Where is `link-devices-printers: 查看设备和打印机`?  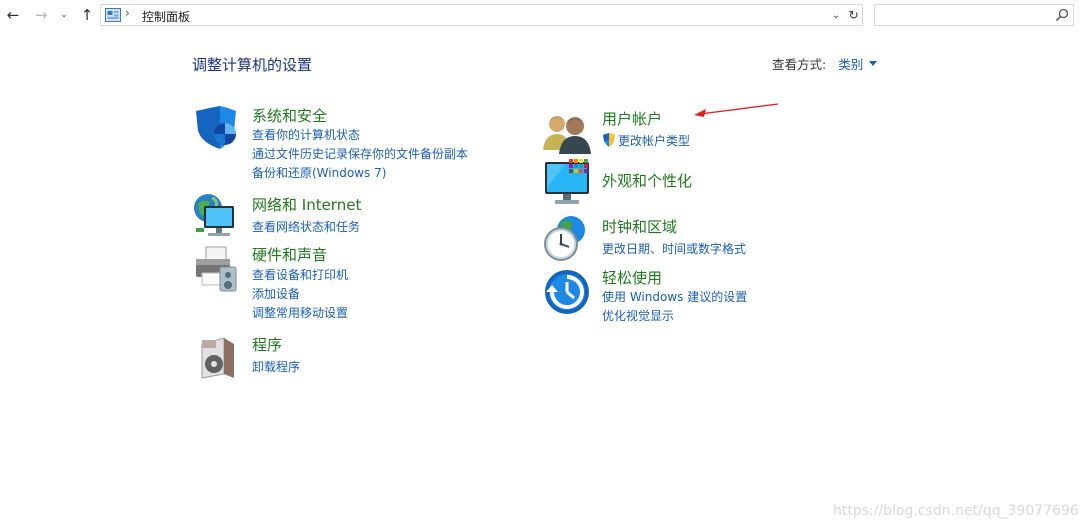
link-devices-printers: 查看设备和打印机 is located at coordinates (300, 274).